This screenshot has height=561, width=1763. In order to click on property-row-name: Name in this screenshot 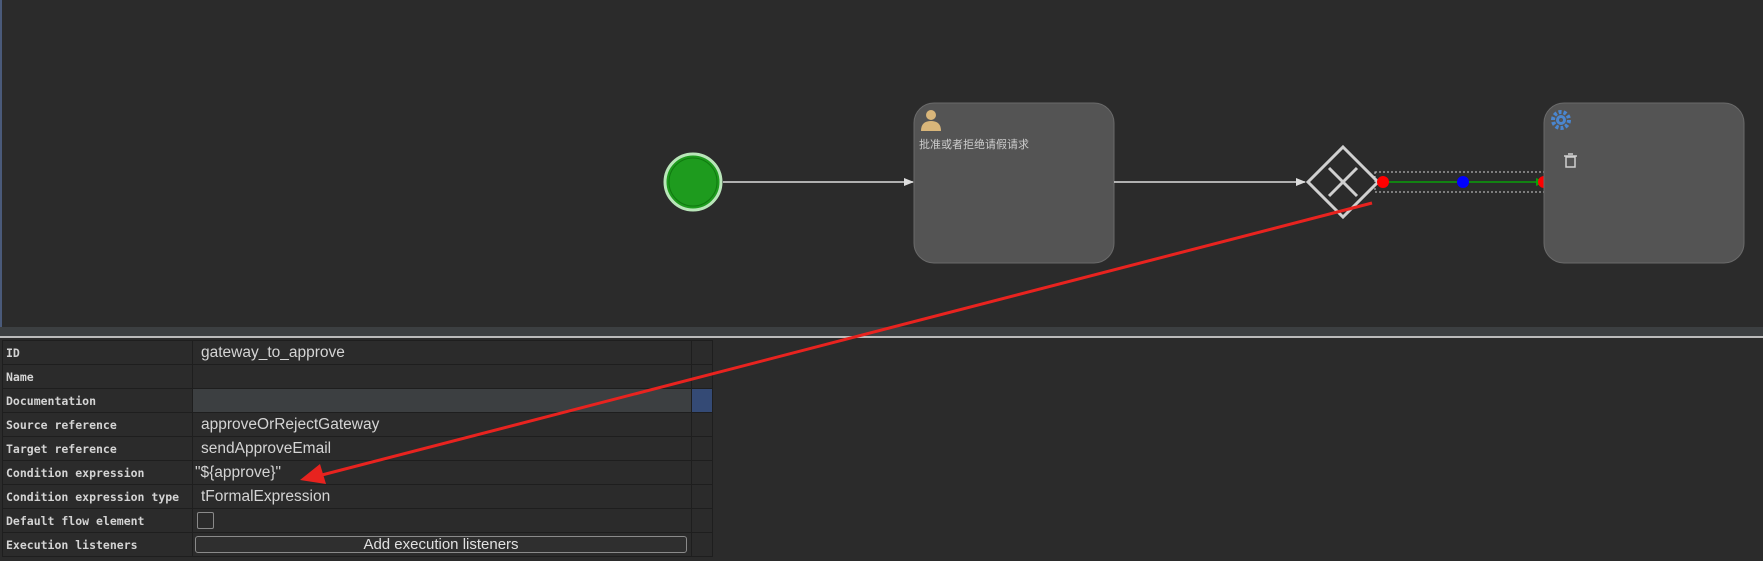, I will do `click(357, 376)`.